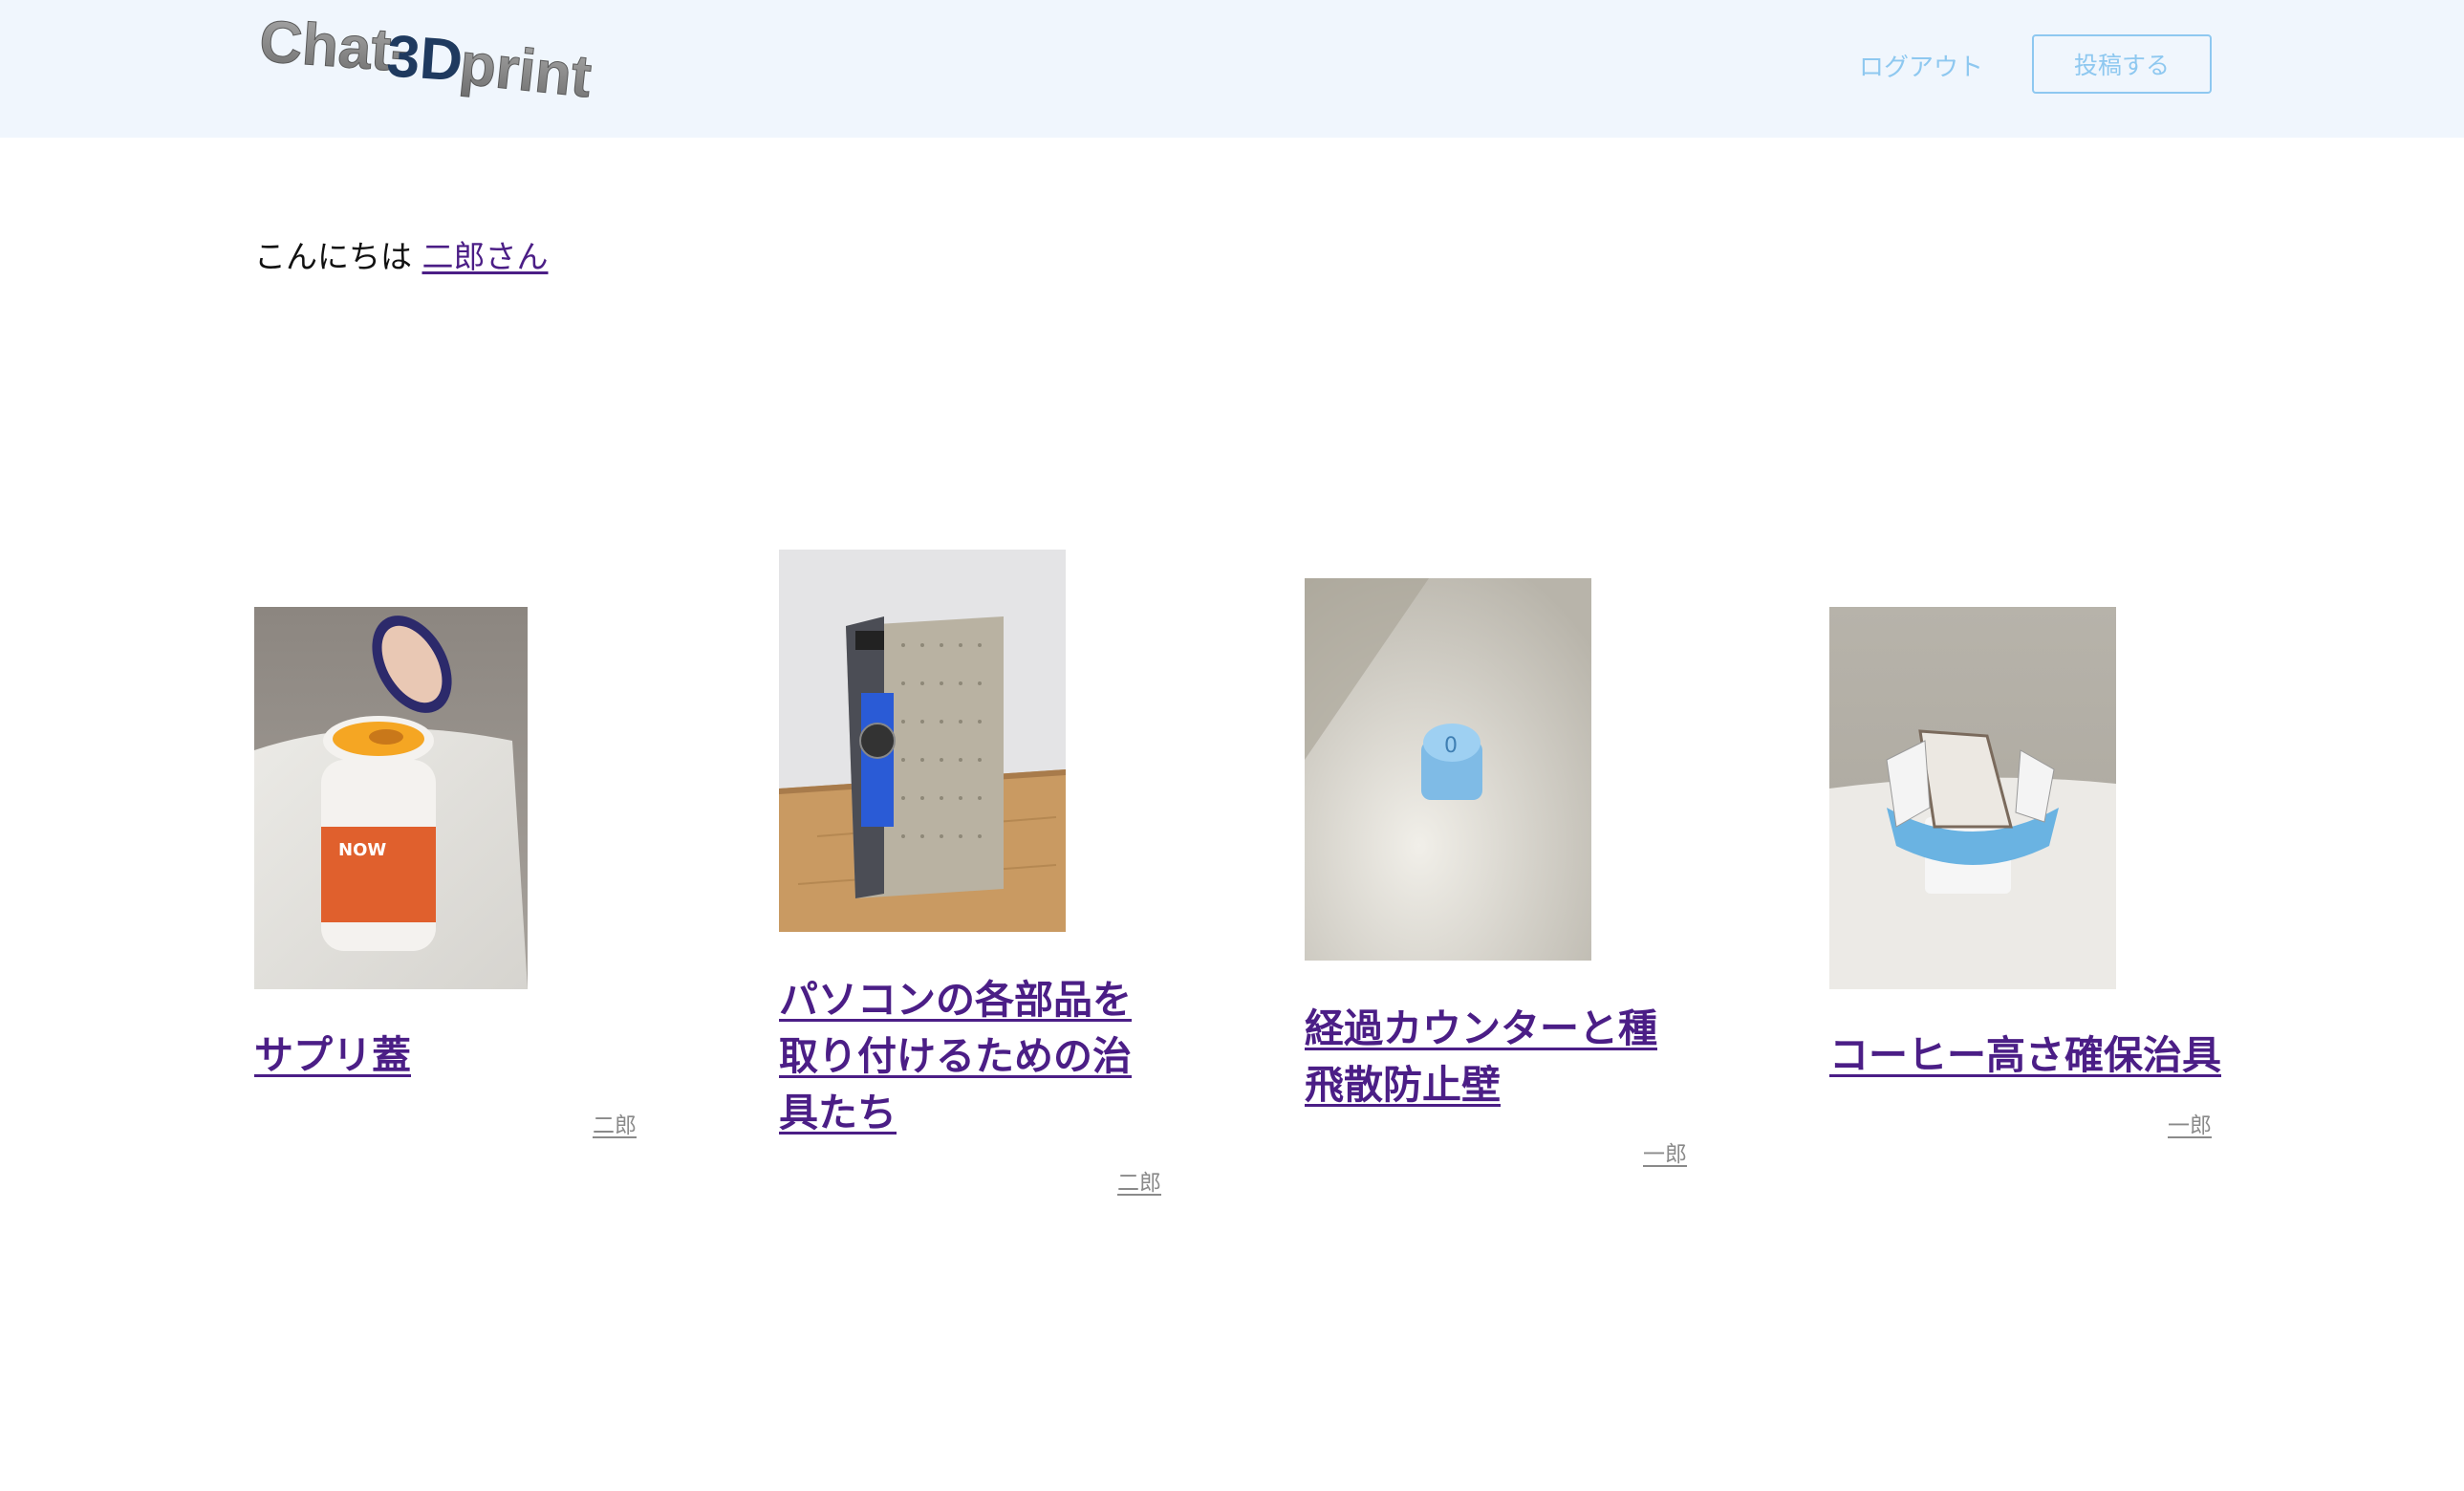  I want to click on post-card: 0 経過カウンターと種飛散防止壁 一郎, so click(1496, 860).